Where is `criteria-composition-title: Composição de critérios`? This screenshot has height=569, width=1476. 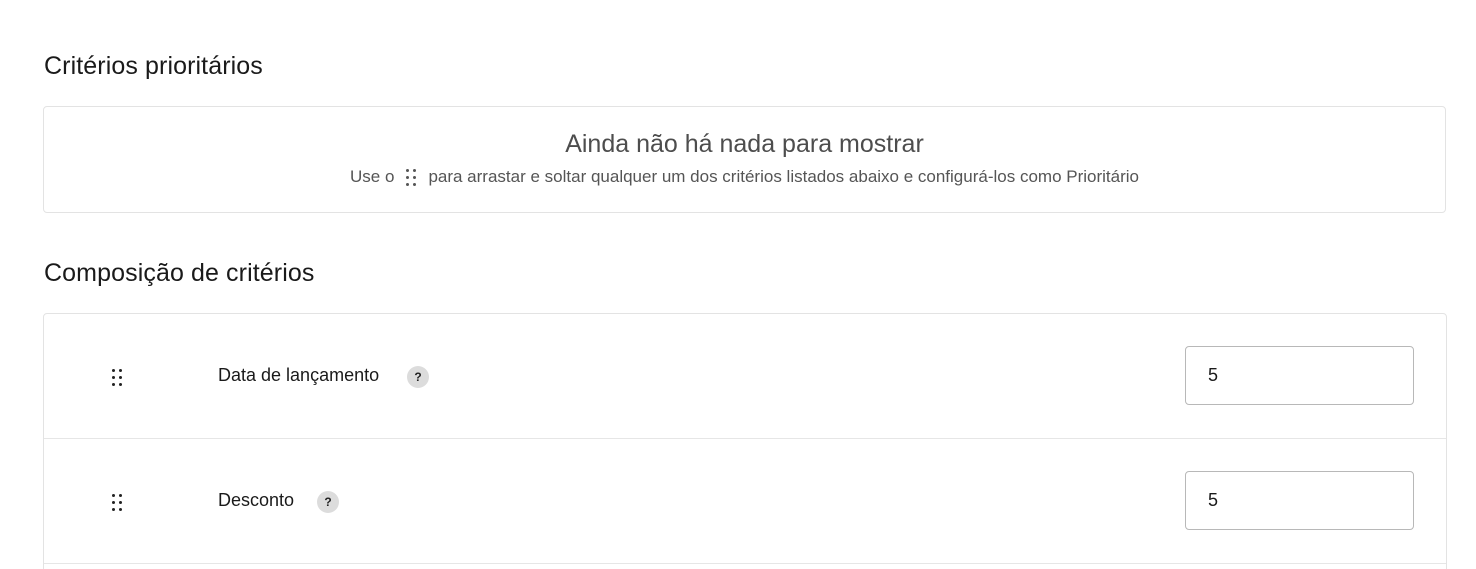 criteria-composition-title: Composição de critérios is located at coordinates (179, 273).